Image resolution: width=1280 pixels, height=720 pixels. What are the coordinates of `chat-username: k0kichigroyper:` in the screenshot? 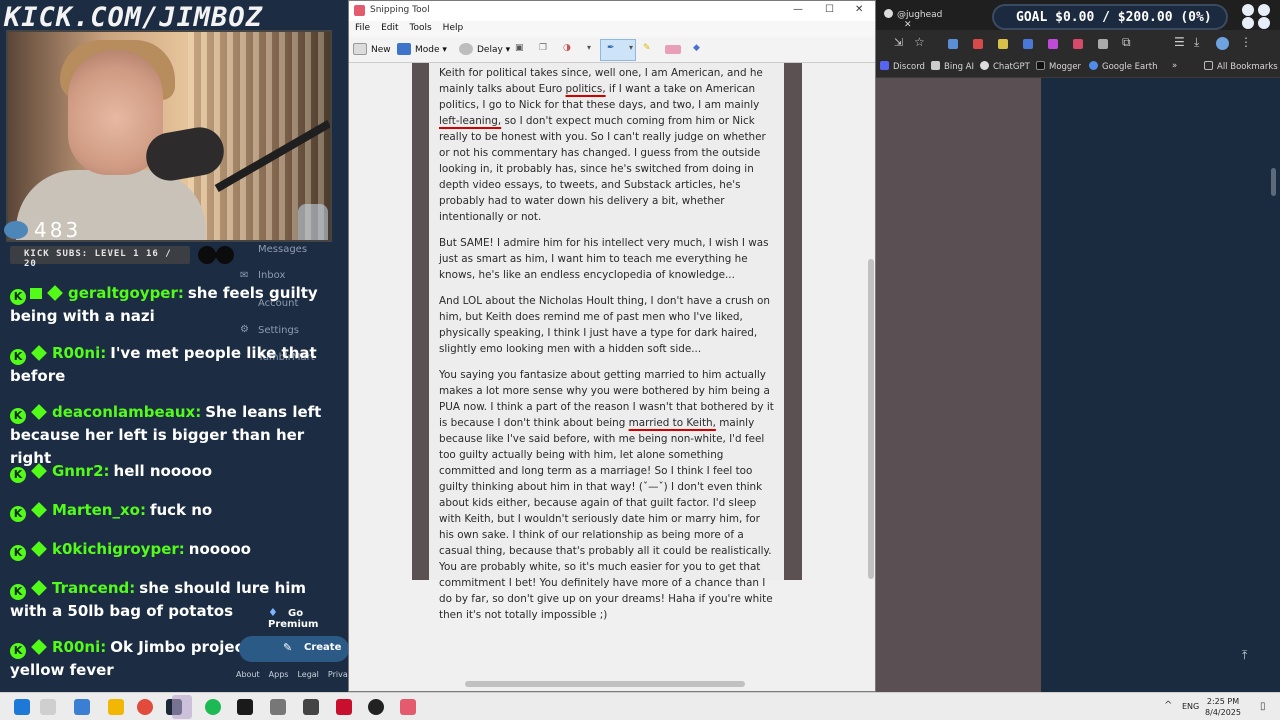 It's located at (118, 549).